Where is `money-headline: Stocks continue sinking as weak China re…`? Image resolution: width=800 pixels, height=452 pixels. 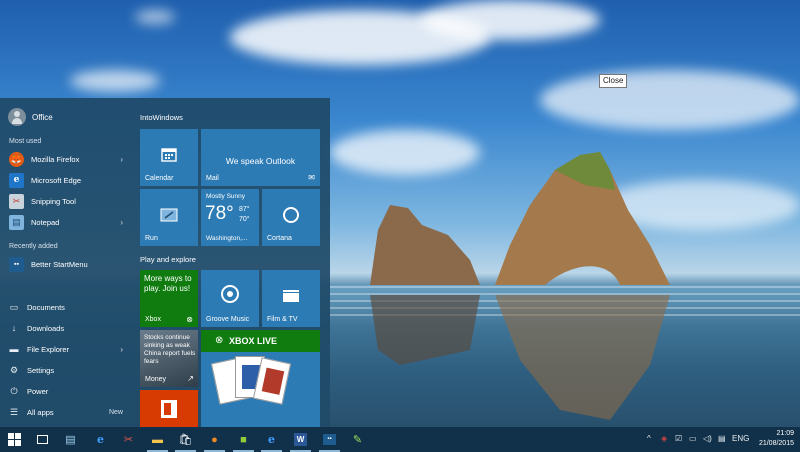 money-headline: Stocks continue sinking as weak China re… is located at coordinates (170, 349).